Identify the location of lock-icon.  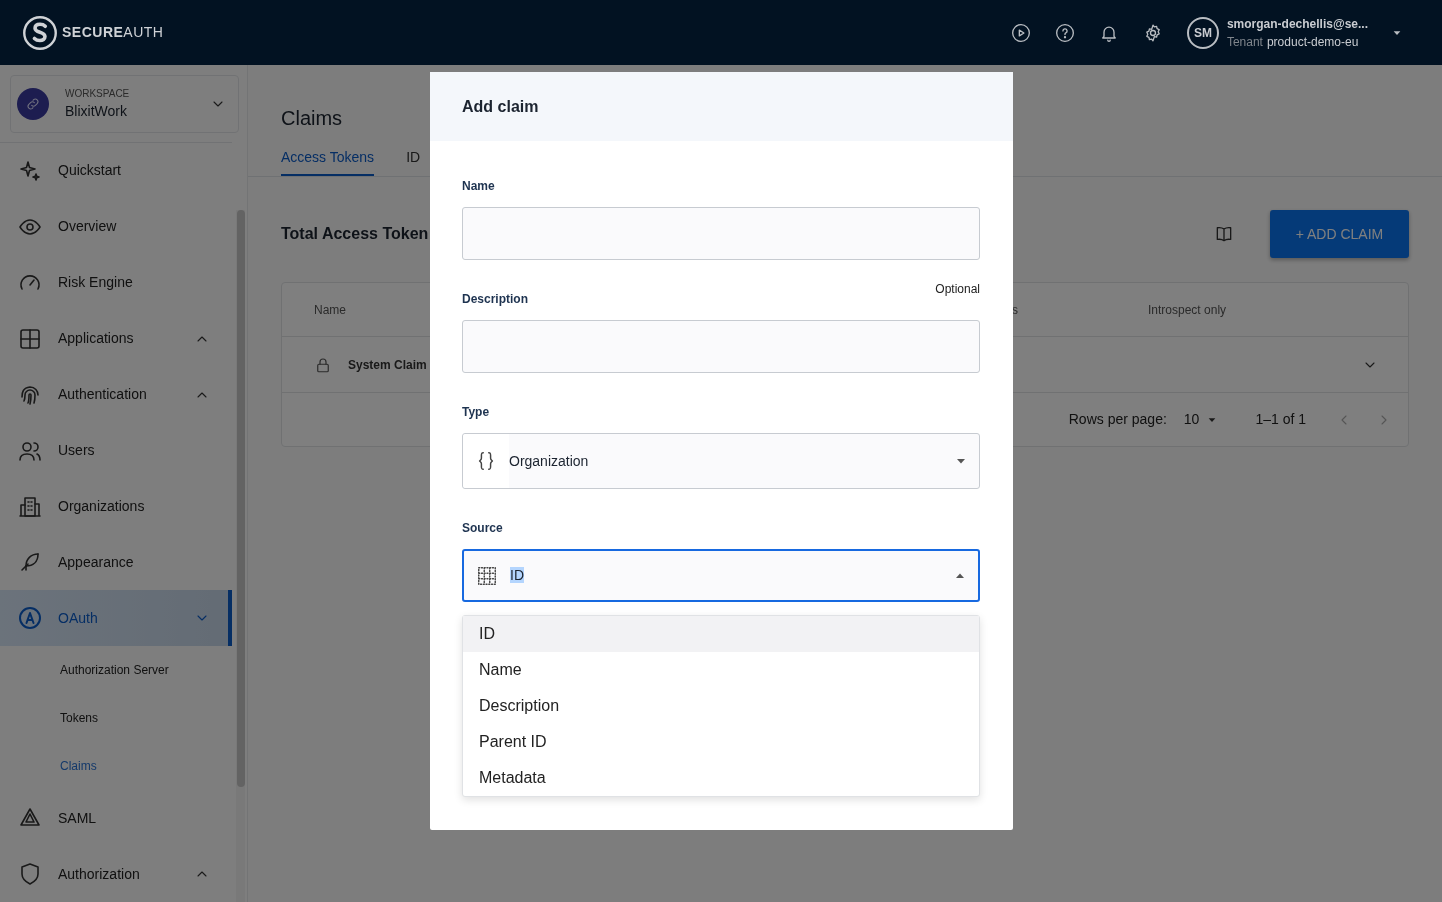
(323, 364).